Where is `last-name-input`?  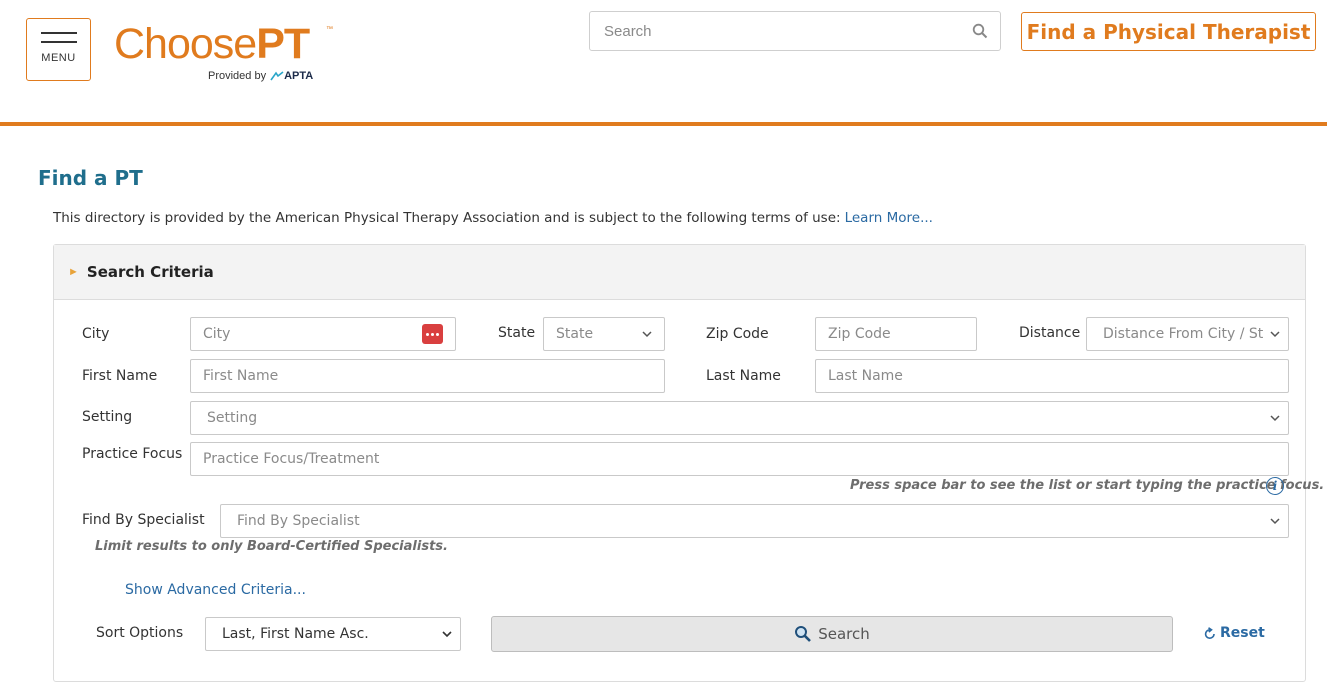
last-name-input is located at coordinates (1052, 376).